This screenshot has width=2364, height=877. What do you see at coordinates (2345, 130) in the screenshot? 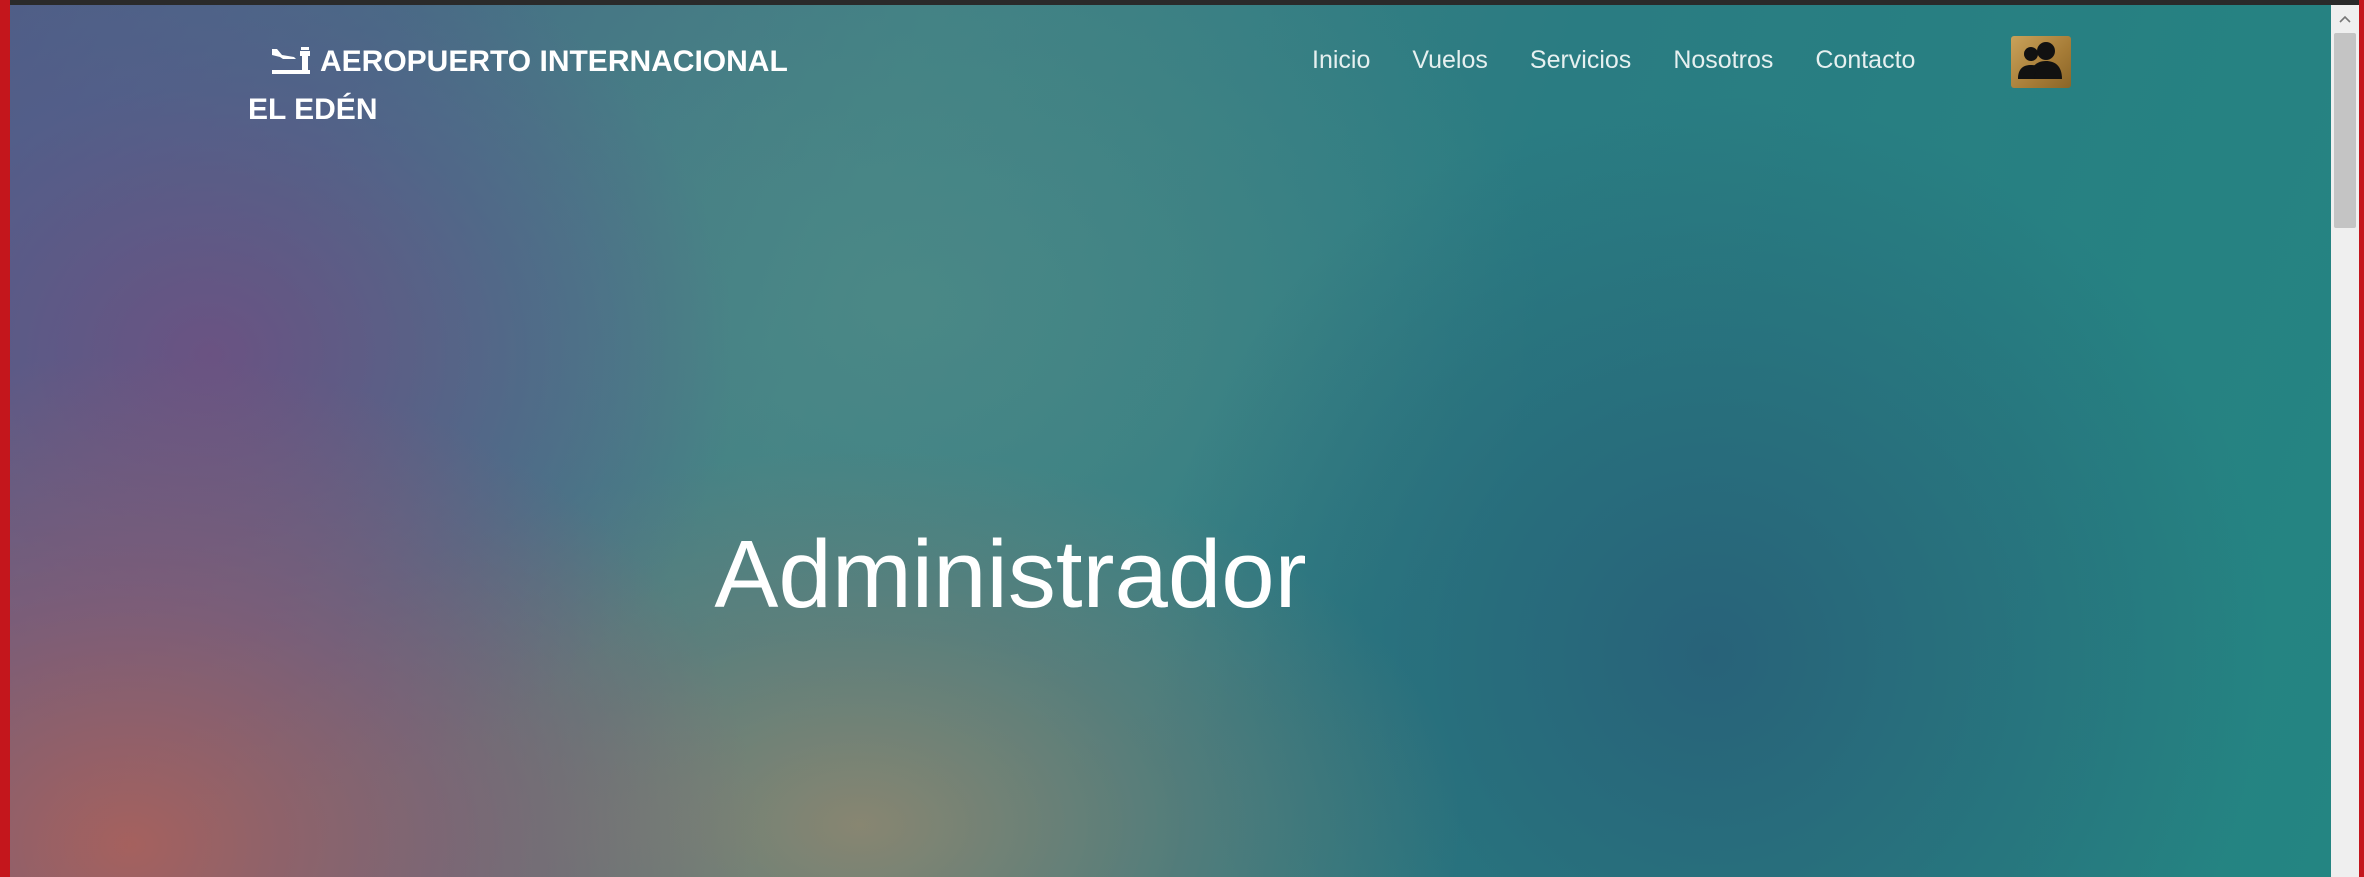
I see `scrollbar-thumb` at bounding box center [2345, 130].